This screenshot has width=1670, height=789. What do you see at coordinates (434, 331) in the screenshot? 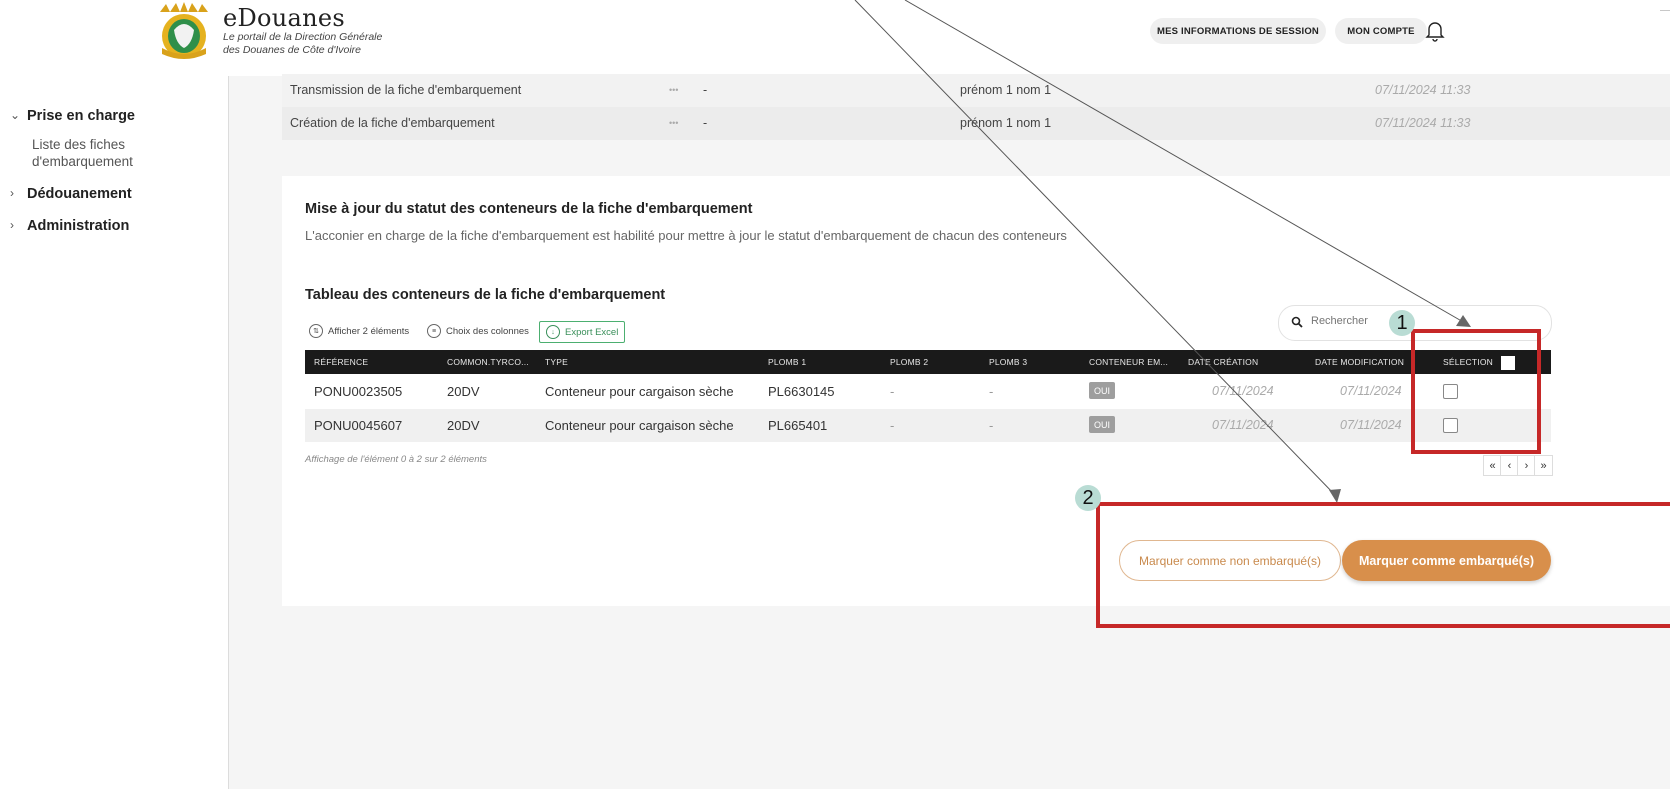
I see `columns-icon: ≡` at bounding box center [434, 331].